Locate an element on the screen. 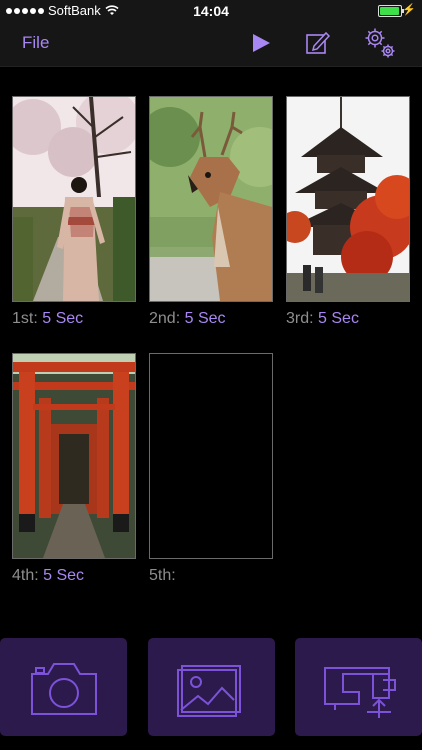 This screenshot has width=422, height=750. slide-item-1: 1st: 5 Sec is located at coordinates (74, 212).